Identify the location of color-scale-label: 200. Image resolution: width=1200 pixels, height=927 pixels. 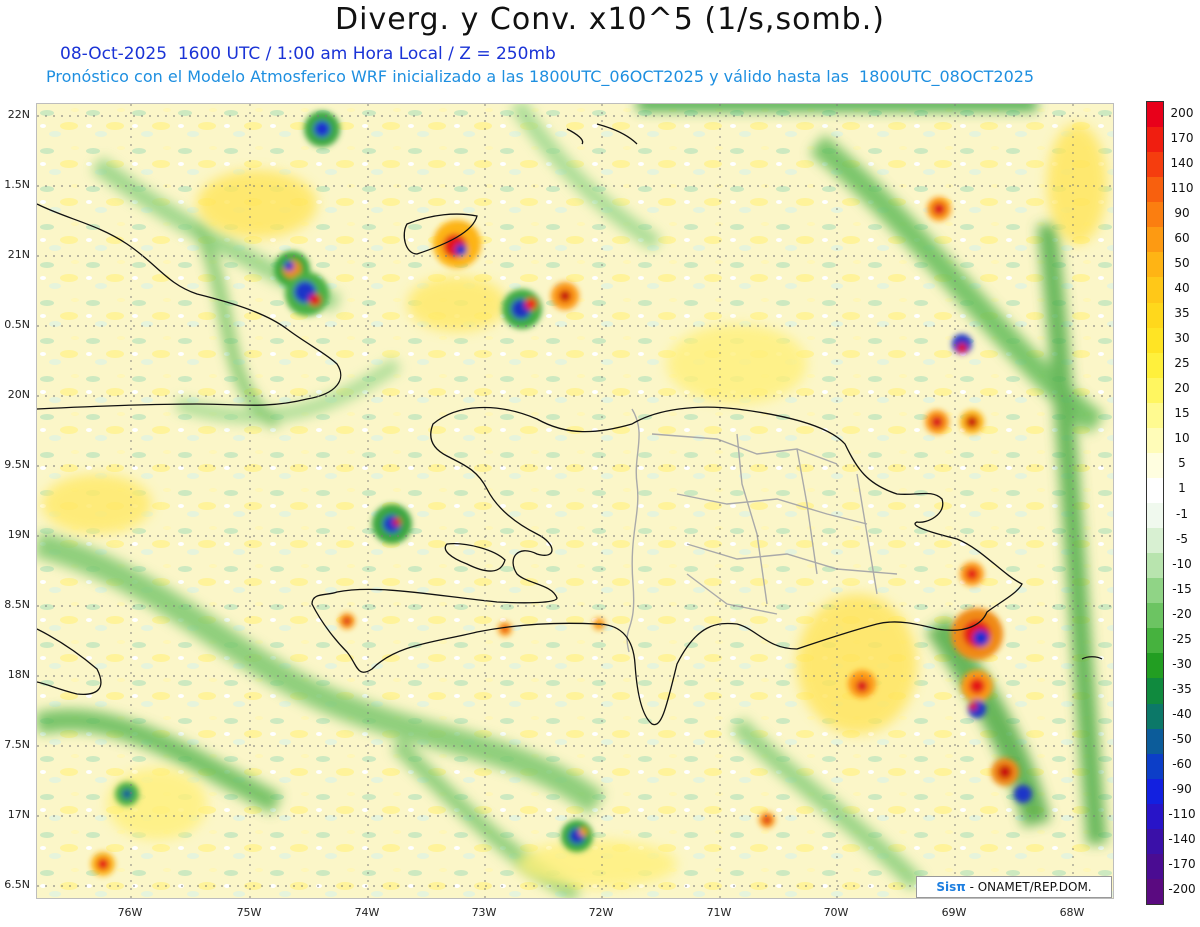
(1182, 112).